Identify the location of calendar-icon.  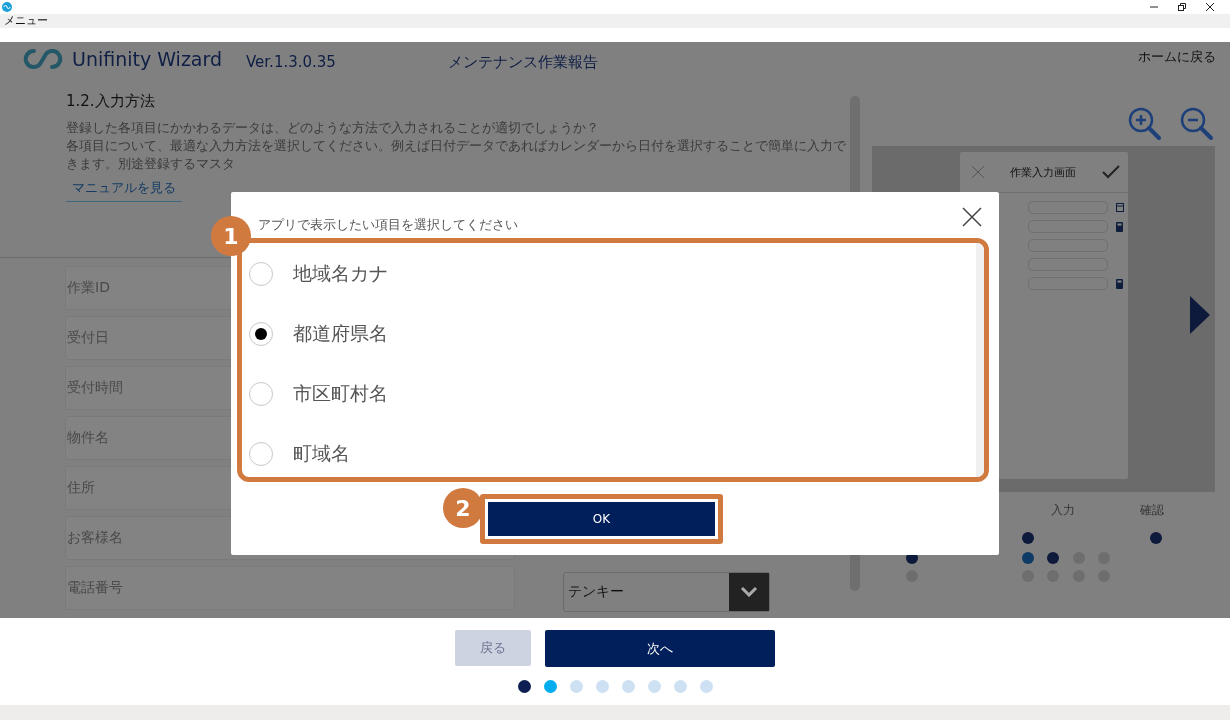
(1120, 207).